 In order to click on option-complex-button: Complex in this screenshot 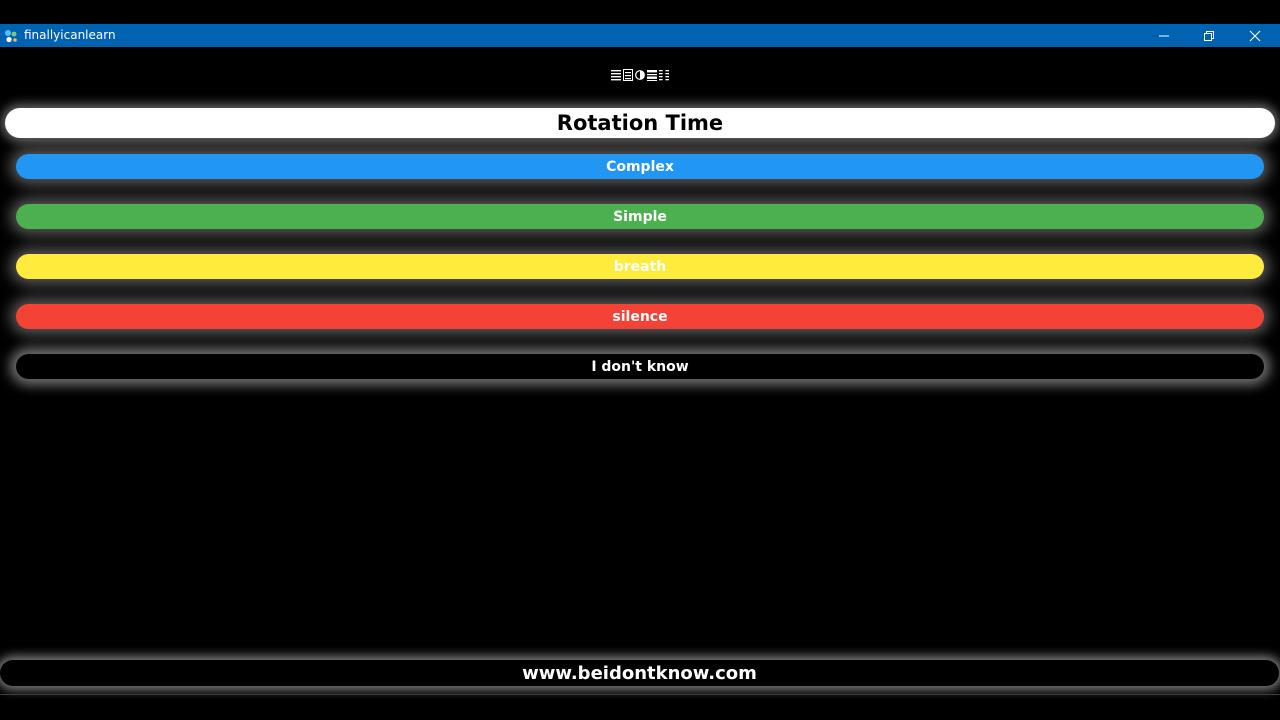, I will do `click(640, 166)`.